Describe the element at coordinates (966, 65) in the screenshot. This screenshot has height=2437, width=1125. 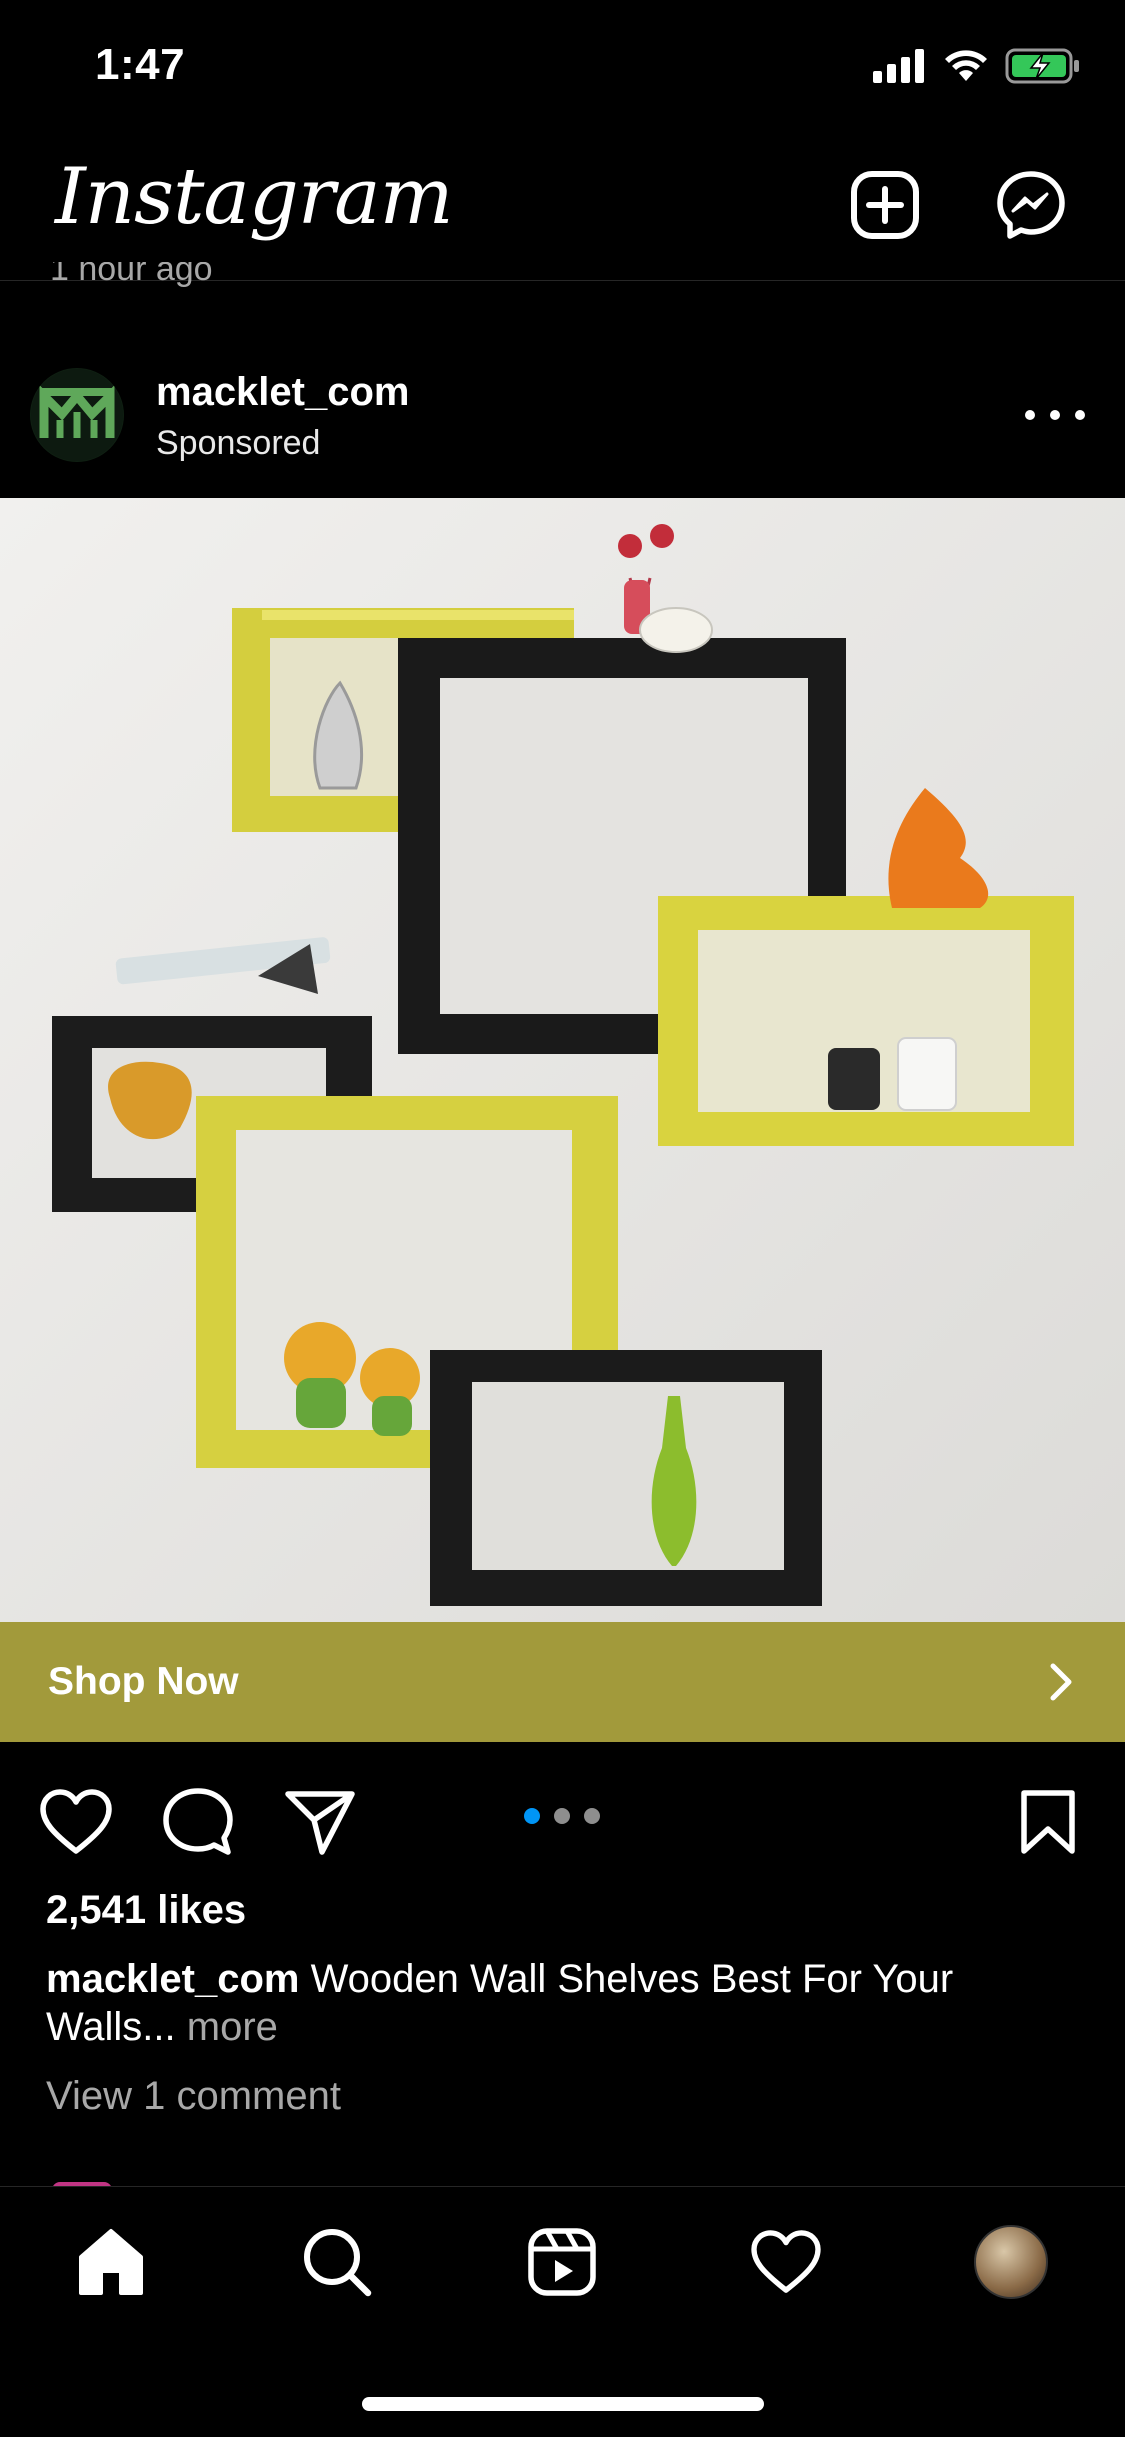
I see `wifi-icon` at that location.